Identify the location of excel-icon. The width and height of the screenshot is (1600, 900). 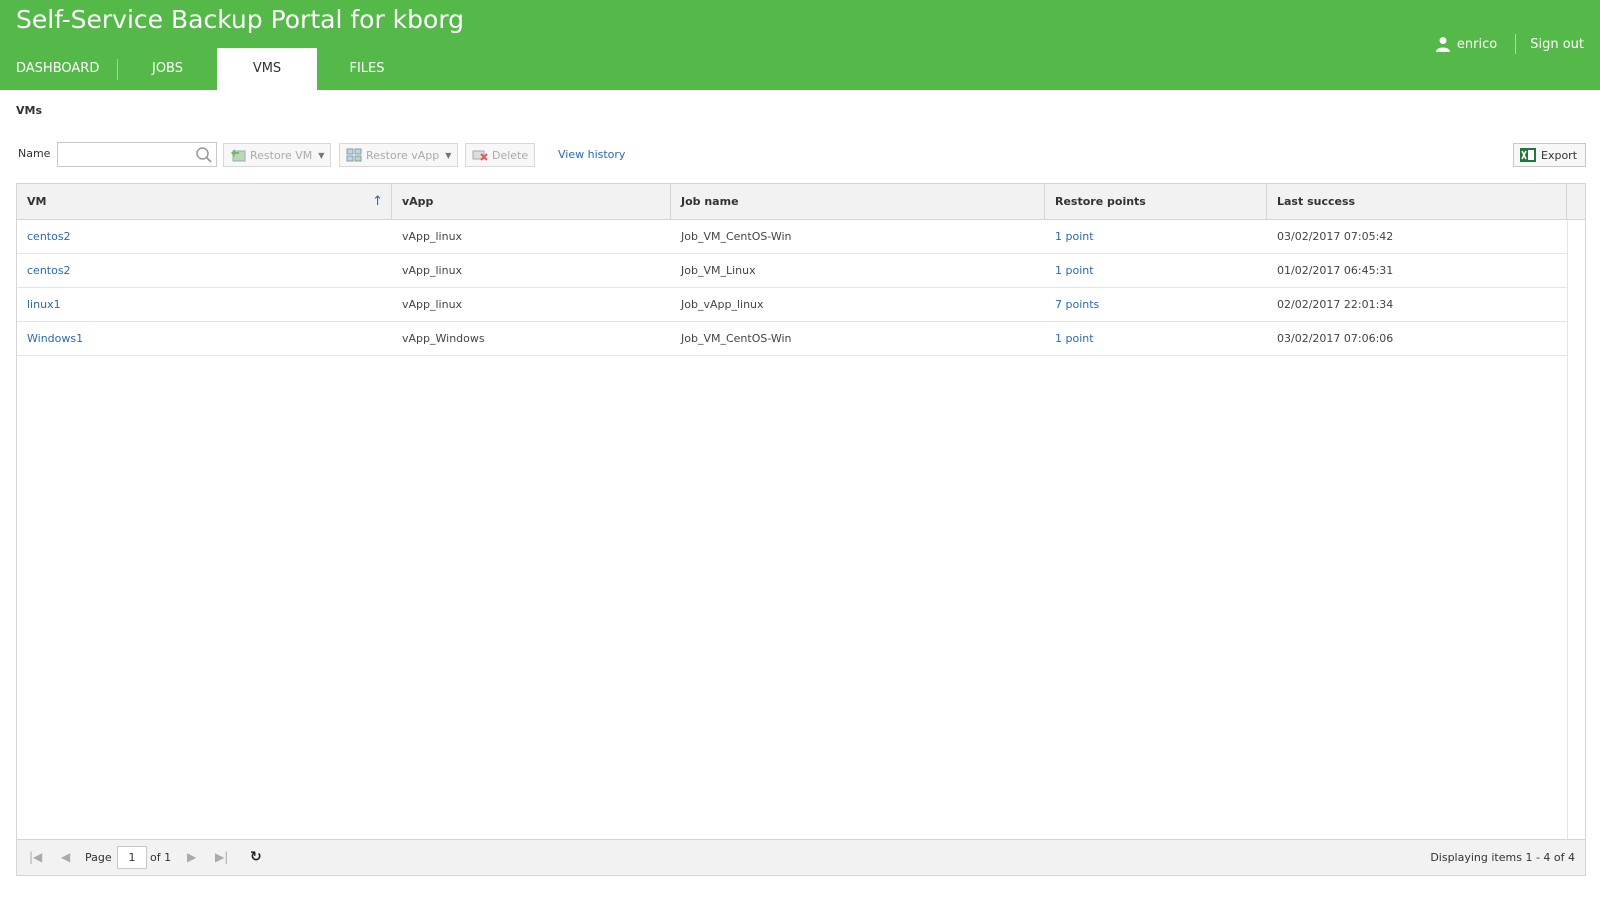
(1528, 155).